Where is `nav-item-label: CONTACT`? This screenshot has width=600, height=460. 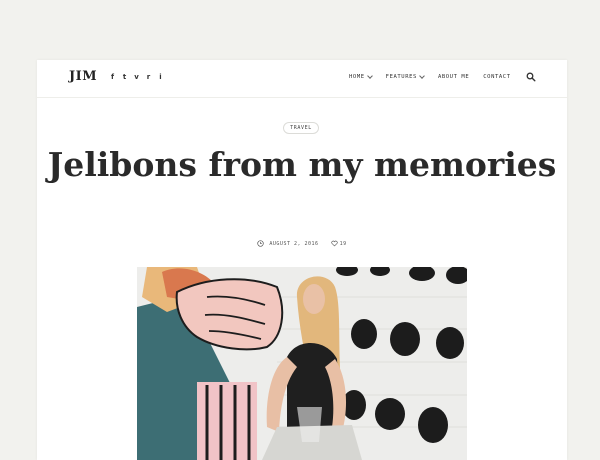 nav-item-label: CONTACT is located at coordinates (497, 77).